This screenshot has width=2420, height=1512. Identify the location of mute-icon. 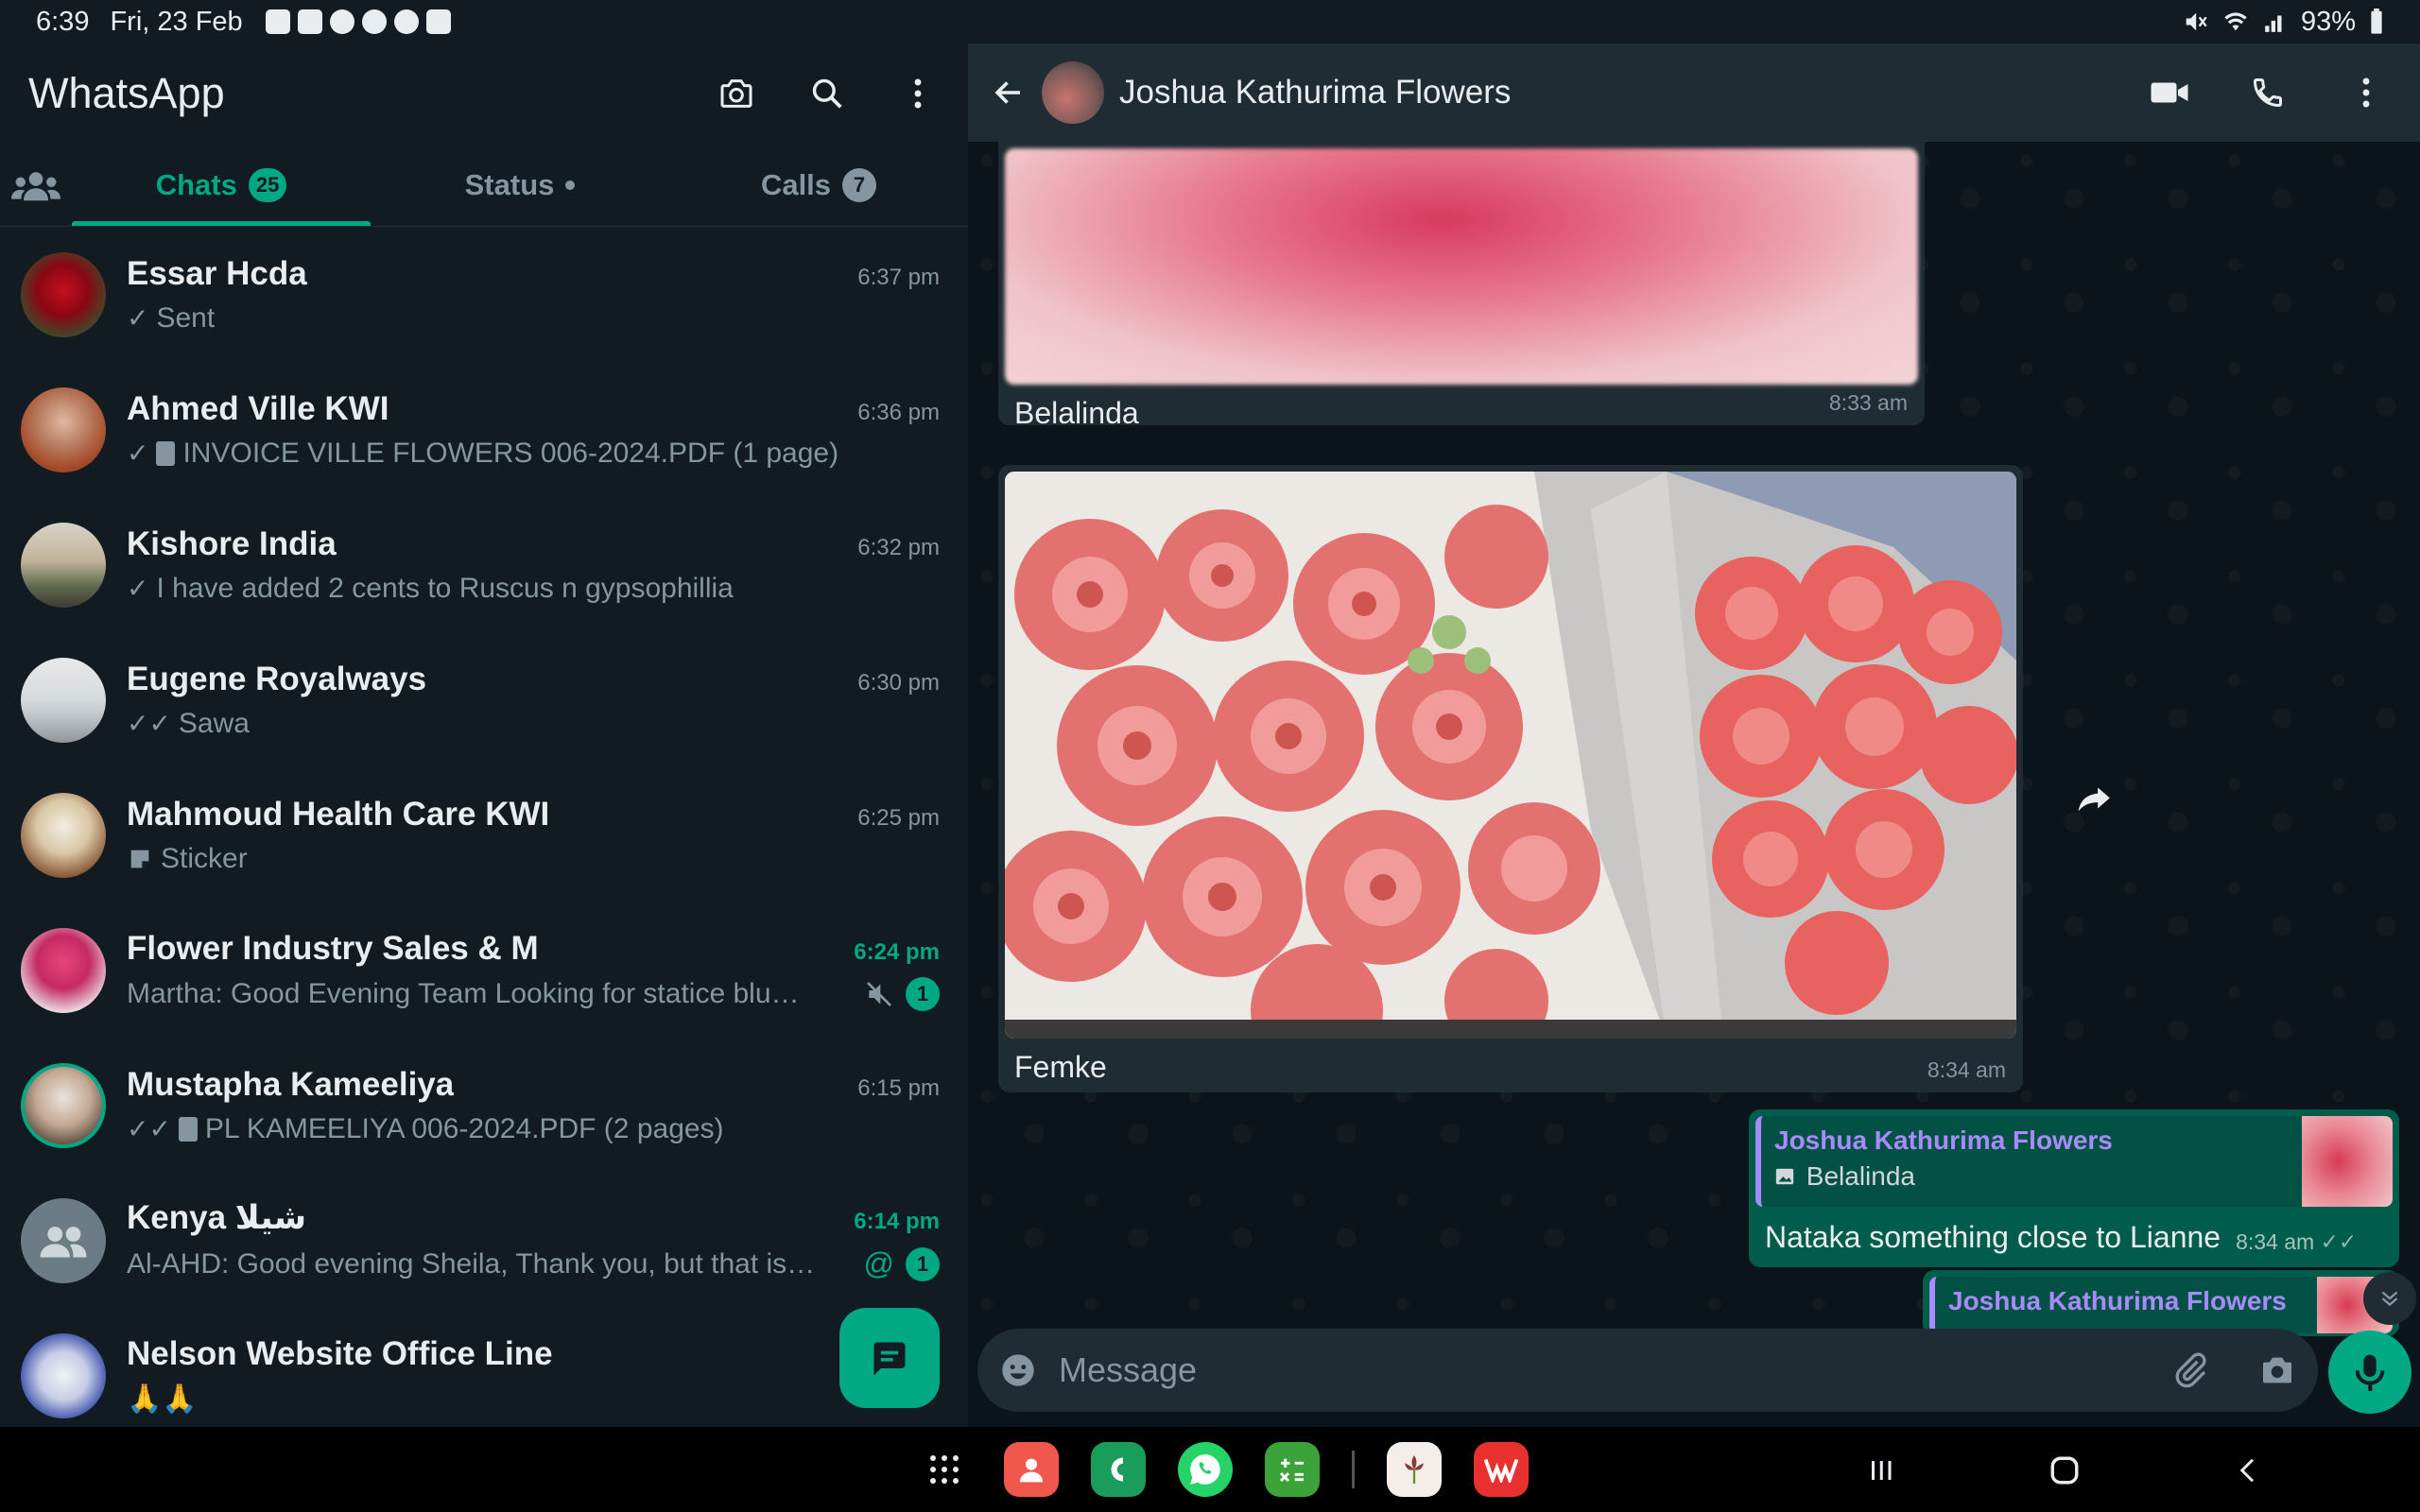
(2196, 21).